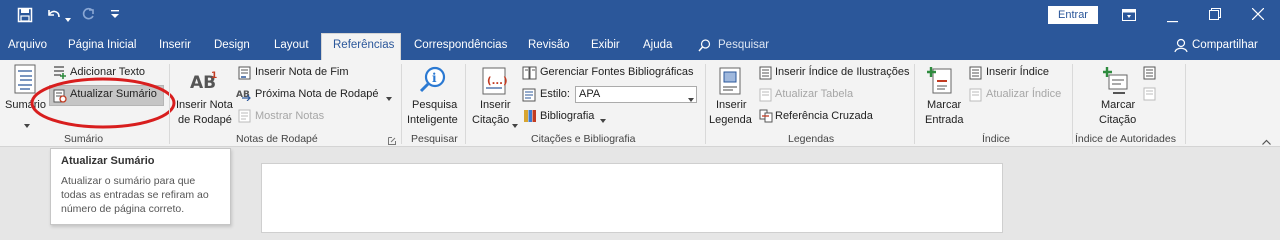 The height and width of the screenshot is (240, 1280). Describe the element at coordinates (128, 181) in the screenshot. I see `tooltip-line: Atualizar o sumário para que` at that location.